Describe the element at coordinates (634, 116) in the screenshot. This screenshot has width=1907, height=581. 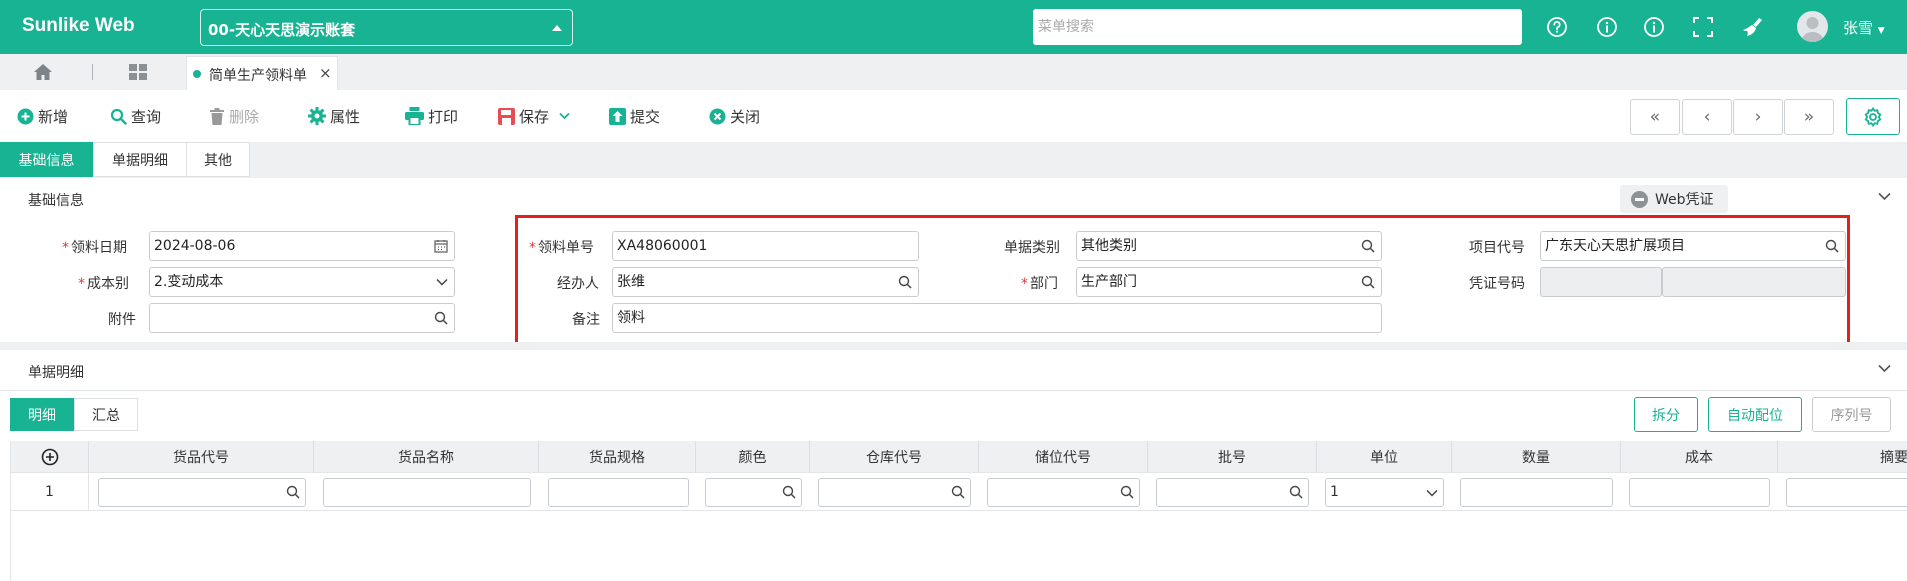
I see `submit-button: 提交` at that location.